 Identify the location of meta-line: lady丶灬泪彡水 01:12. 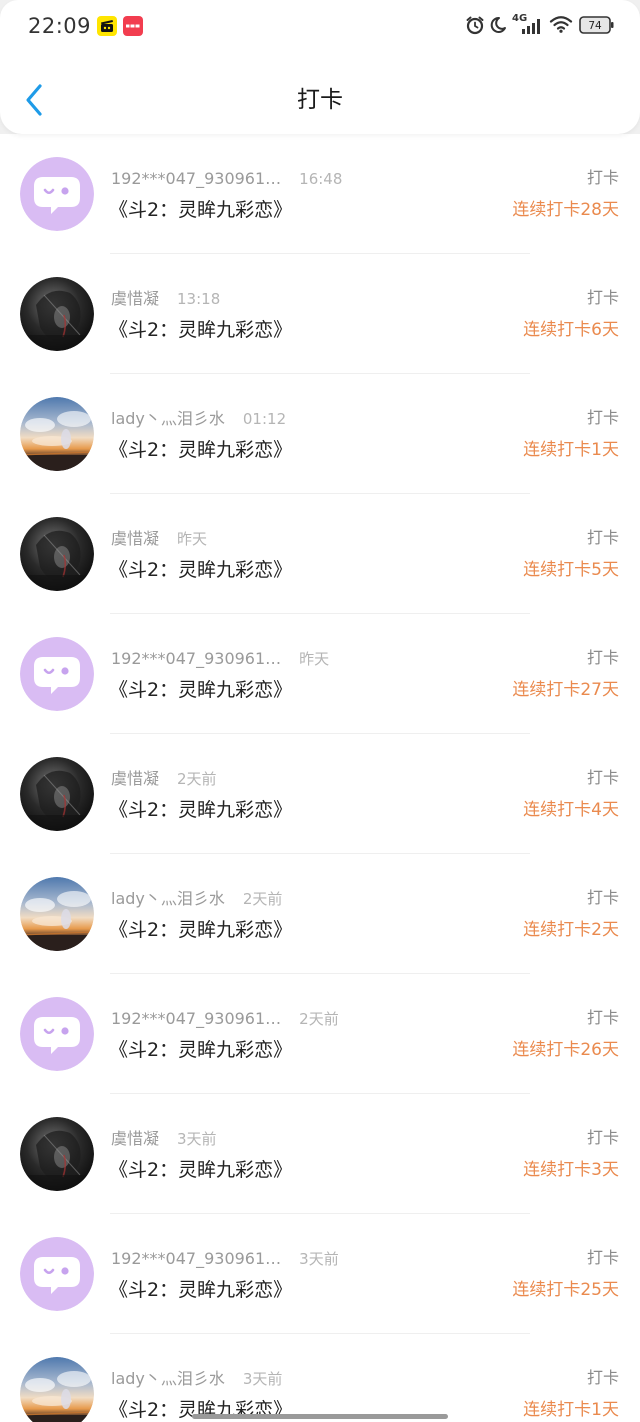
(198, 419).